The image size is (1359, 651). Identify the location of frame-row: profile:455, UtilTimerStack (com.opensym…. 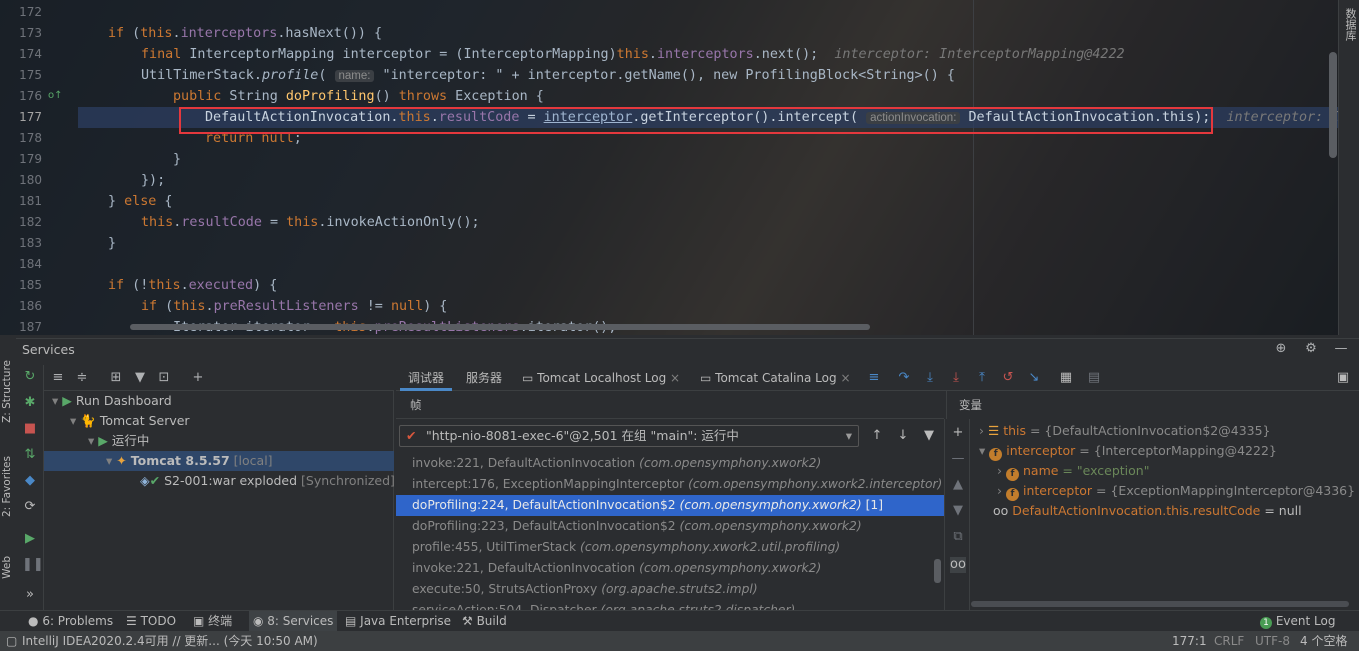
(670, 547).